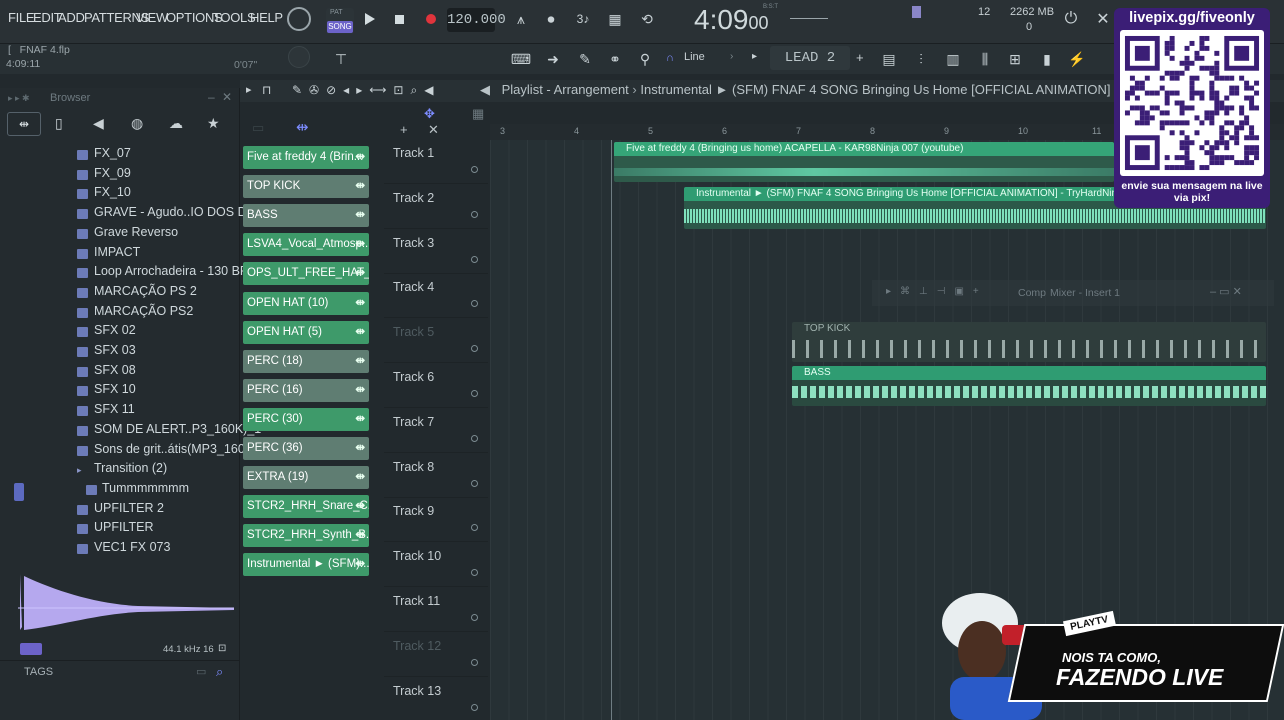 This screenshot has width=1284, height=720. Describe the element at coordinates (889, 59) in the screenshot. I see `playlist-window-icon: ▤` at that location.